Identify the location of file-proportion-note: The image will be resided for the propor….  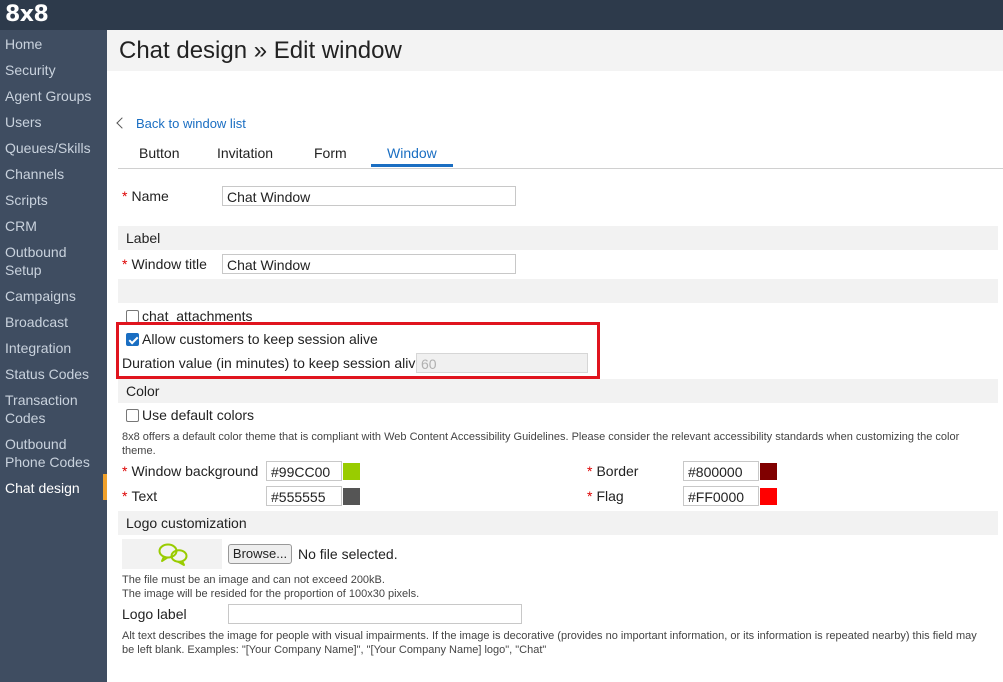
(271, 594).